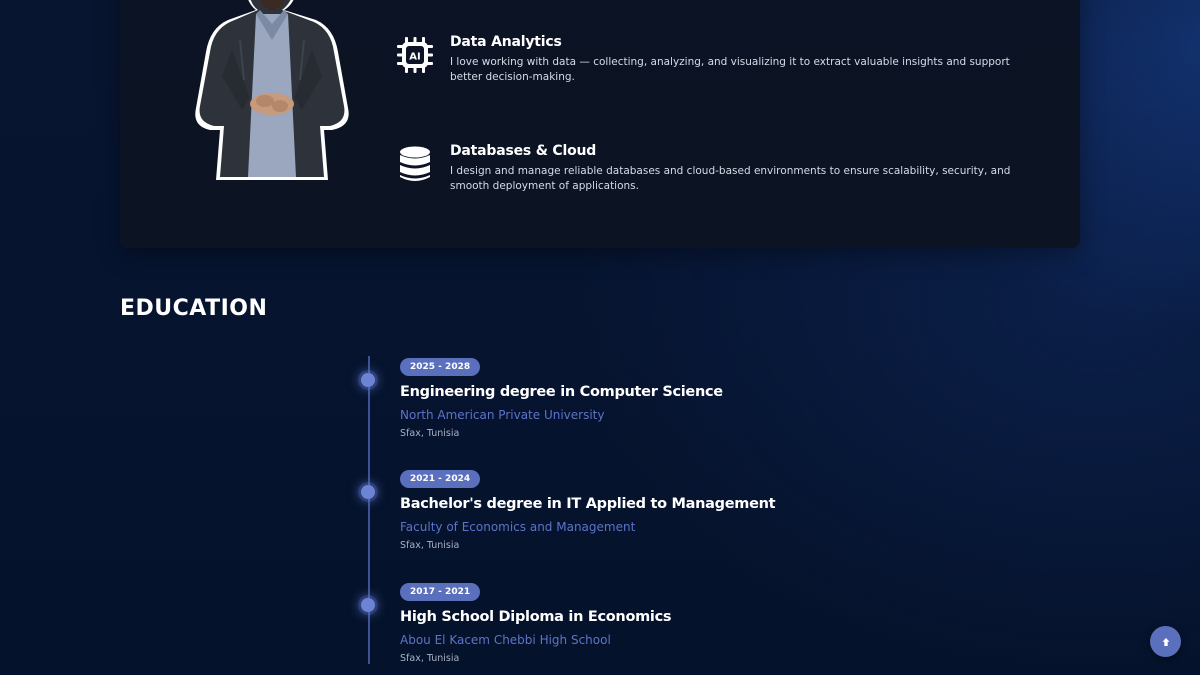  What do you see at coordinates (523, 151) in the screenshot?
I see `service-title: Databases & Cloud` at bounding box center [523, 151].